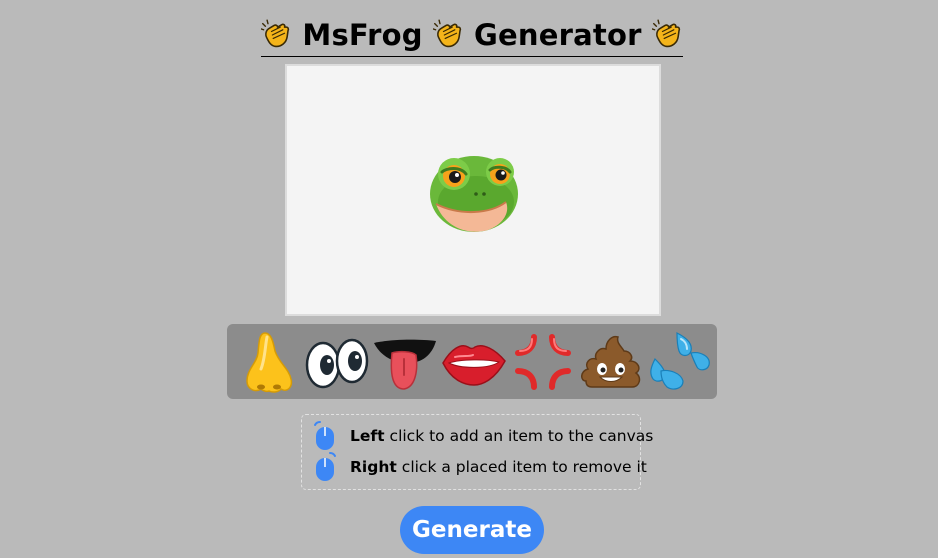 The width and height of the screenshot is (938, 558). Describe the element at coordinates (558, 35) in the screenshot. I see `title-text-generator: Generator` at that location.